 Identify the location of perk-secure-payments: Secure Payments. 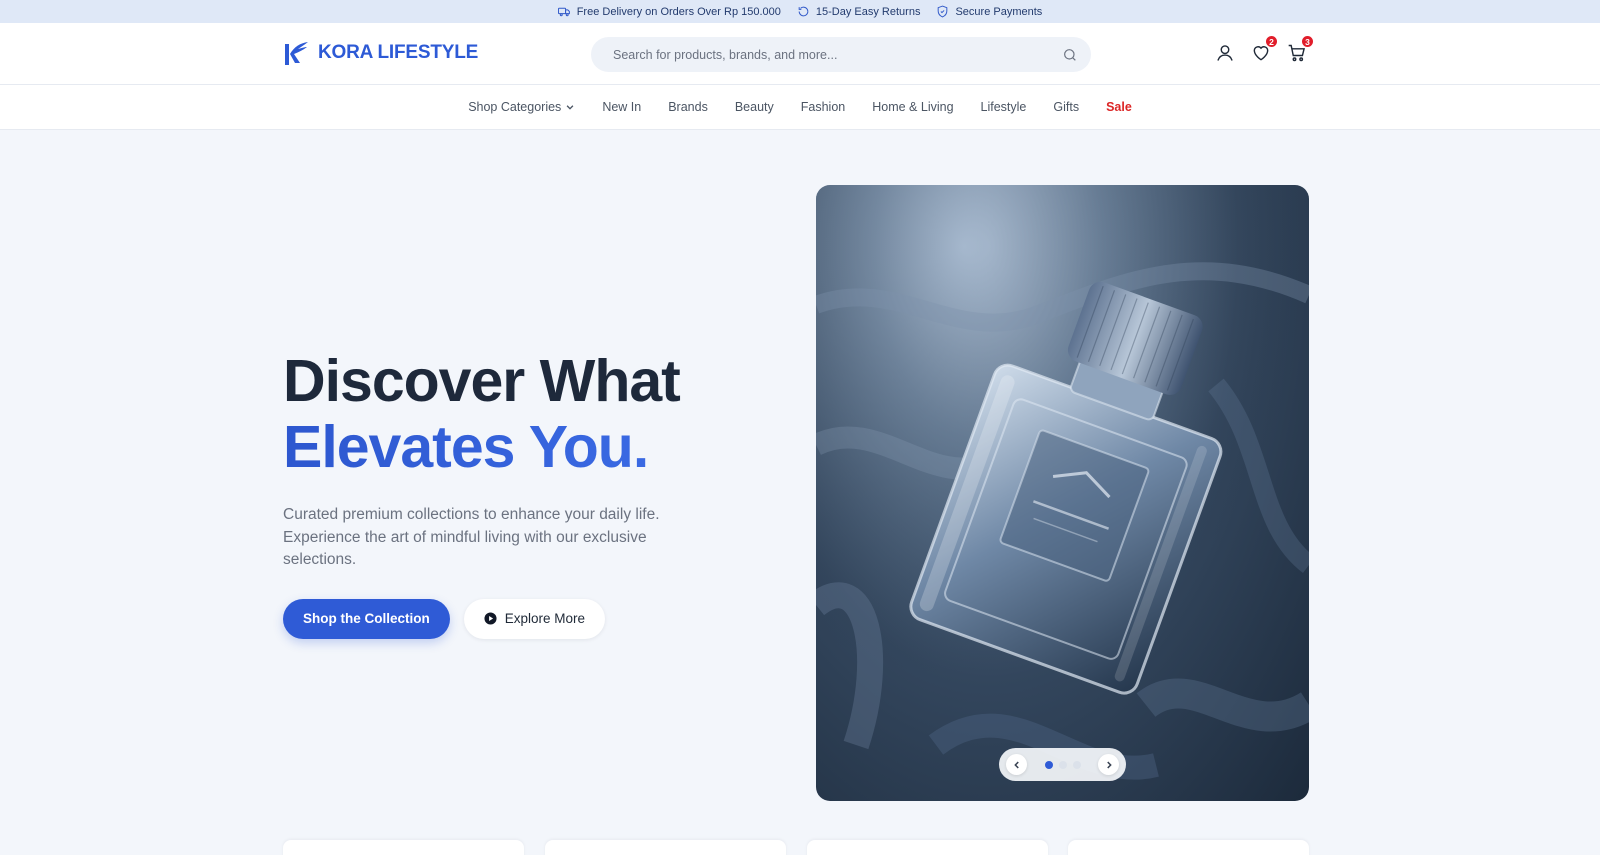
(989, 11).